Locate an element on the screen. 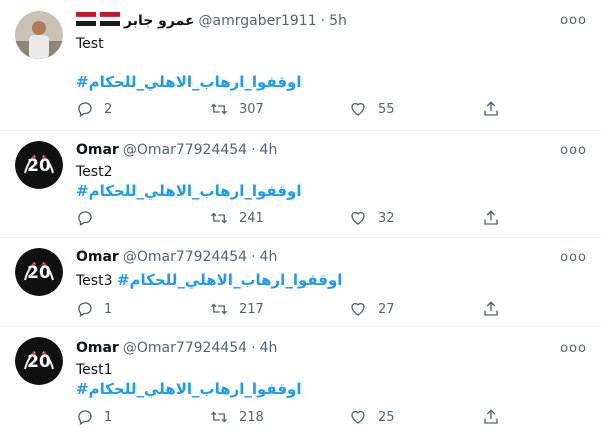 The width and height of the screenshot is (601, 438). retweet-count: 217 is located at coordinates (251, 309).